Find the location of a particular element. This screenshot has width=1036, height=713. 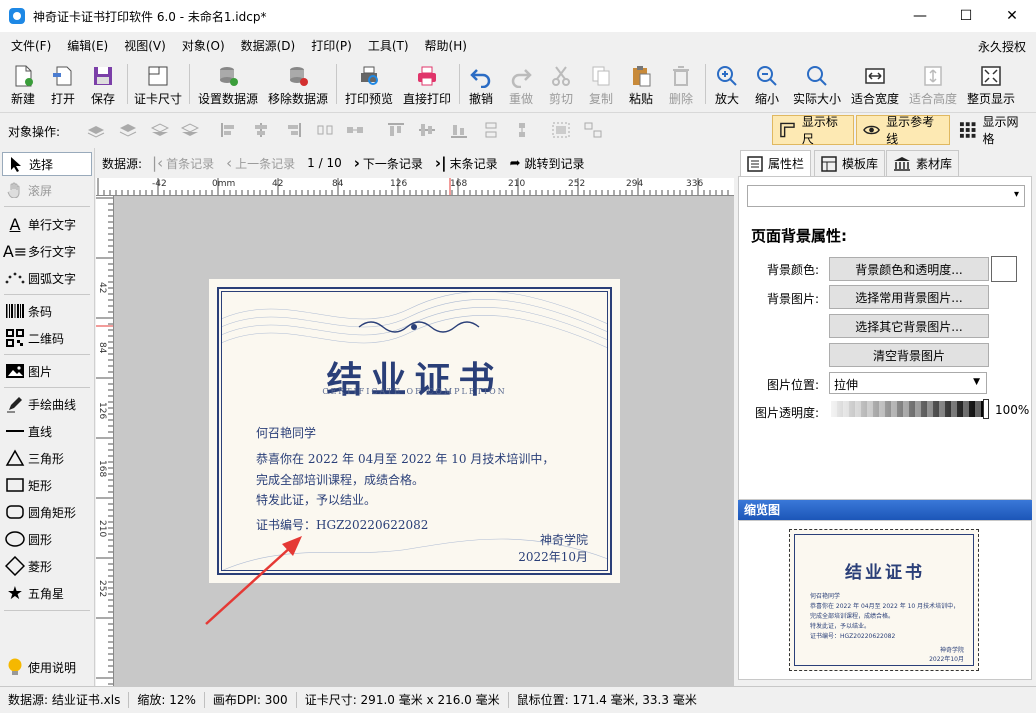

show-grid-toggle: 显示网格 is located at coordinates (994, 130).